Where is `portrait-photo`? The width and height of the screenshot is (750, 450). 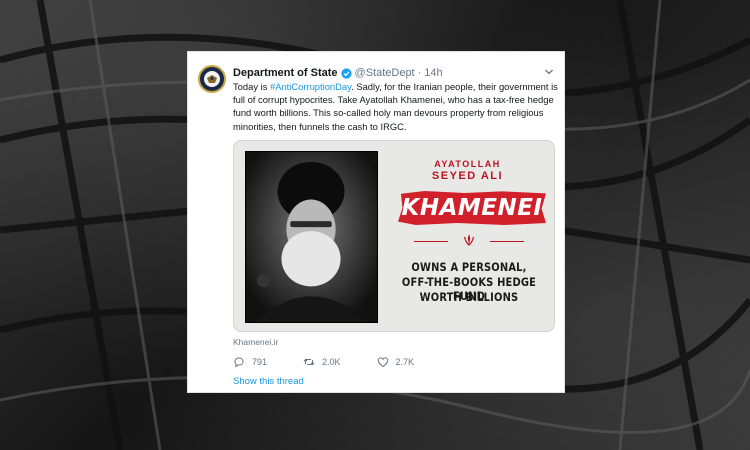 portrait-photo is located at coordinates (311, 237).